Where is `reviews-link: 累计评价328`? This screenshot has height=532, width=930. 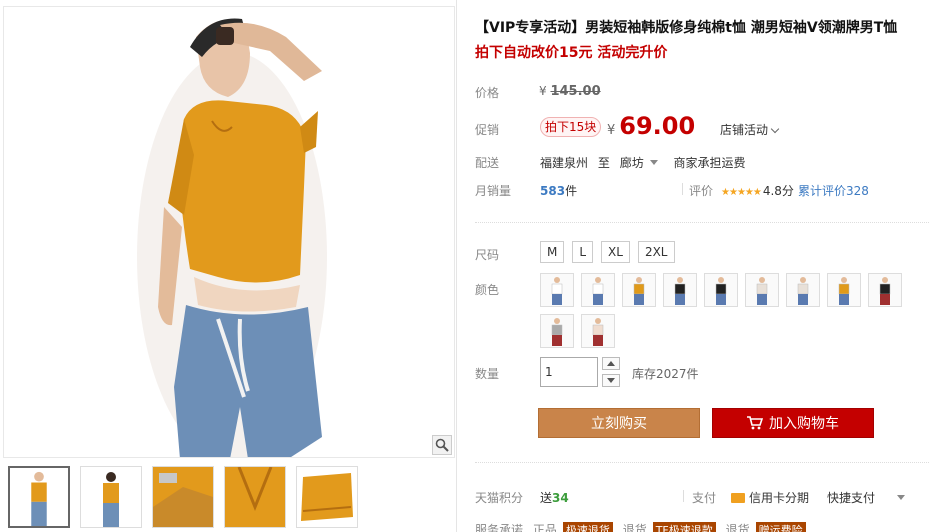 reviews-link: 累计评价328 is located at coordinates (833, 191).